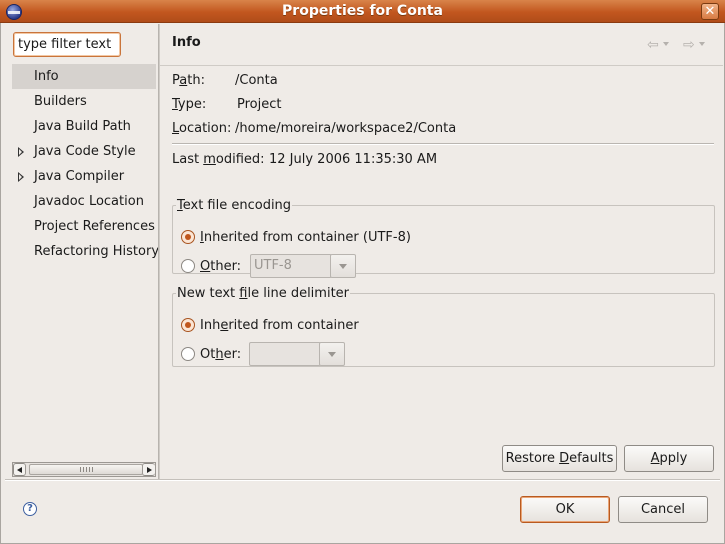  Describe the element at coordinates (565, 509) in the screenshot. I see `ok-button: OK` at that location.